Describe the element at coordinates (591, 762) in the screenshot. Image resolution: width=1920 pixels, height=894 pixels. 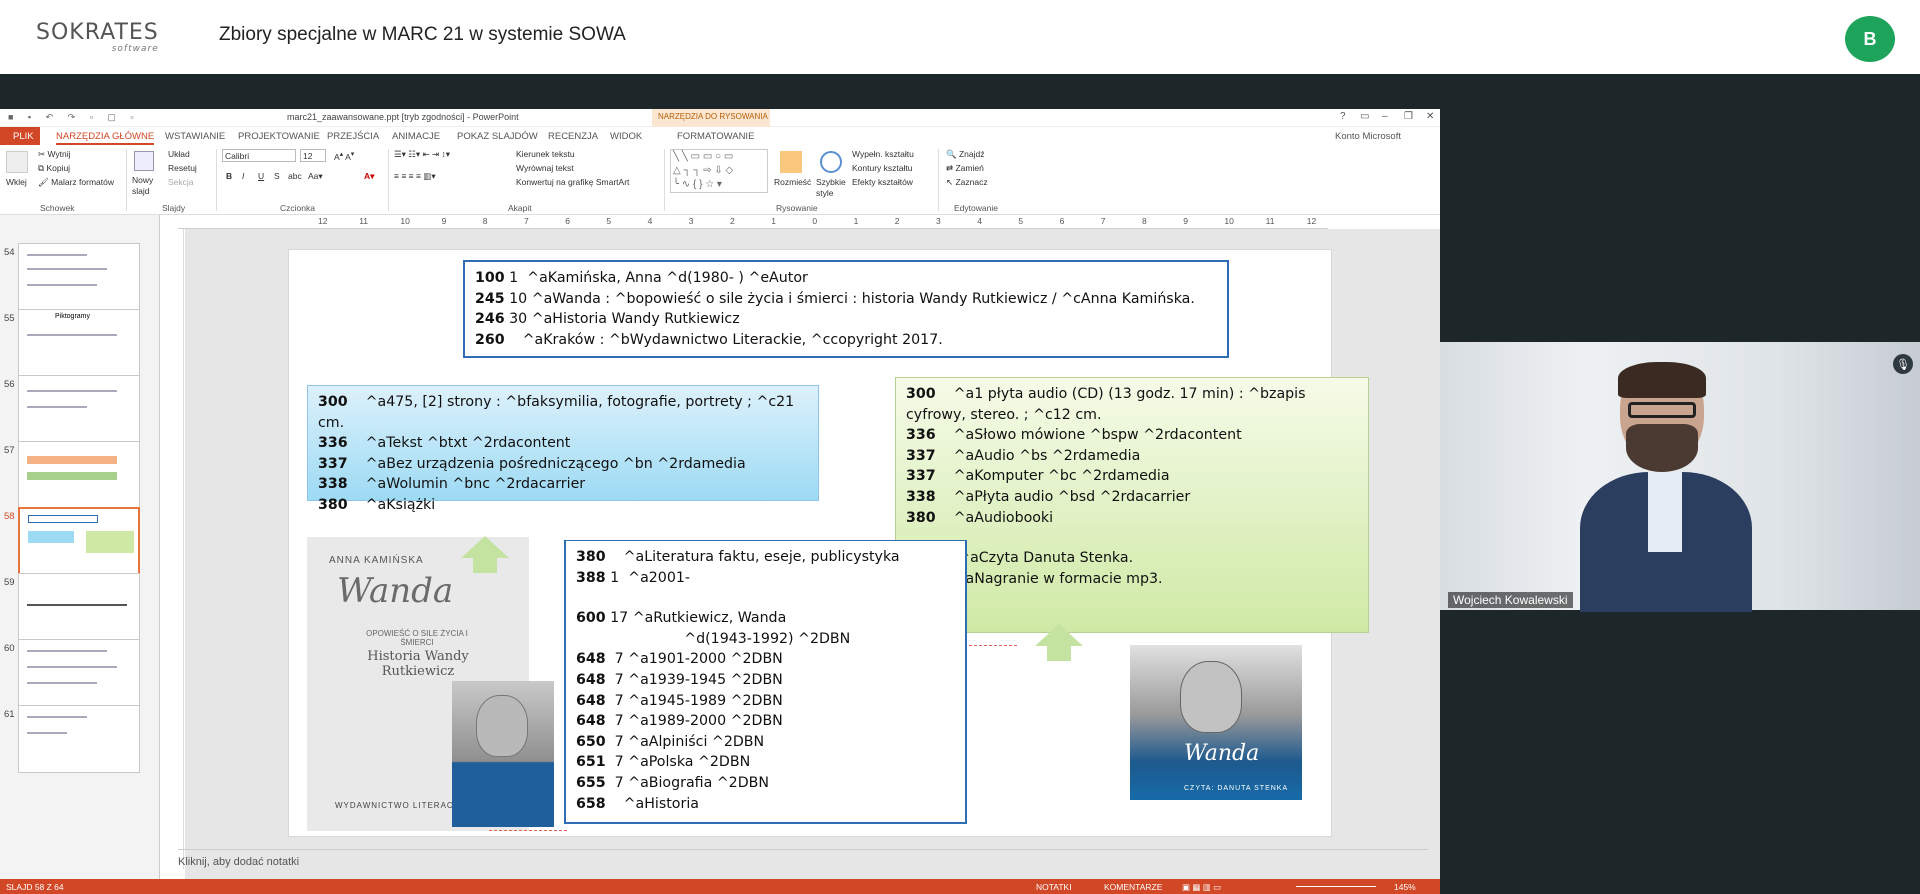
I see `marc-tag: 651` at that location.